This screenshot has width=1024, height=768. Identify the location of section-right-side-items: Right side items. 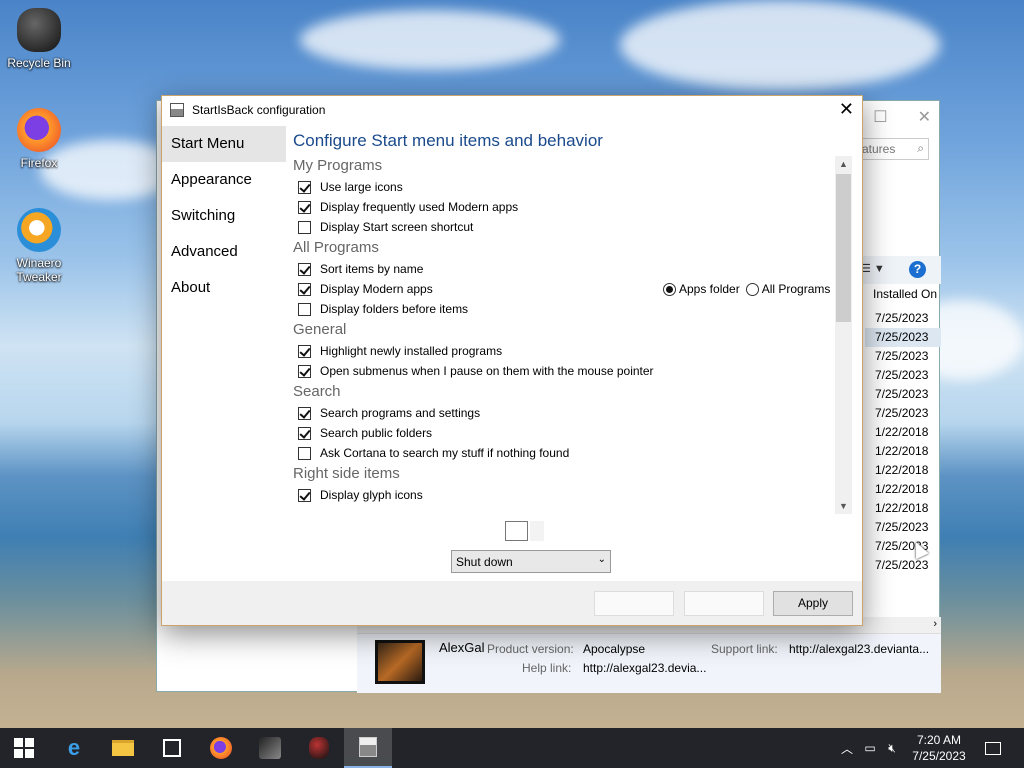
(346, 473).